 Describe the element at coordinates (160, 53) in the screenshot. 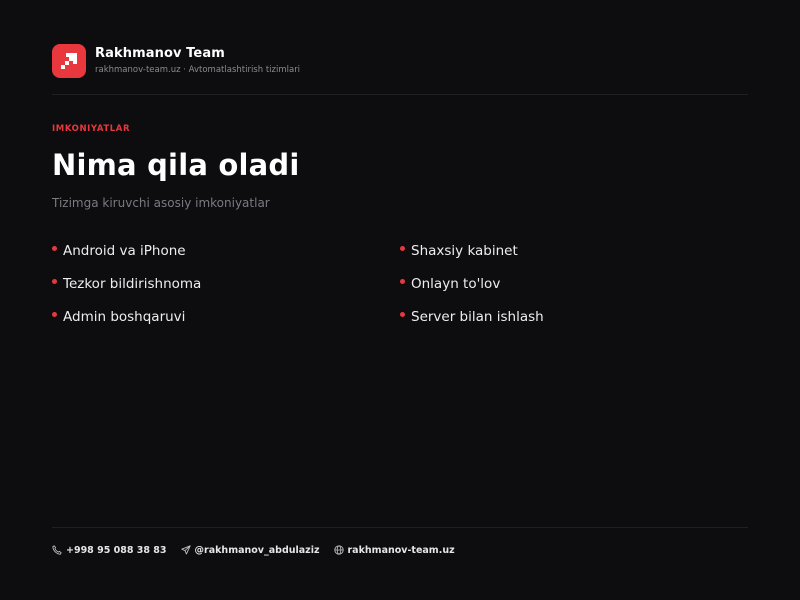

I see `brand-name: Rakhmanov Team` at that location.